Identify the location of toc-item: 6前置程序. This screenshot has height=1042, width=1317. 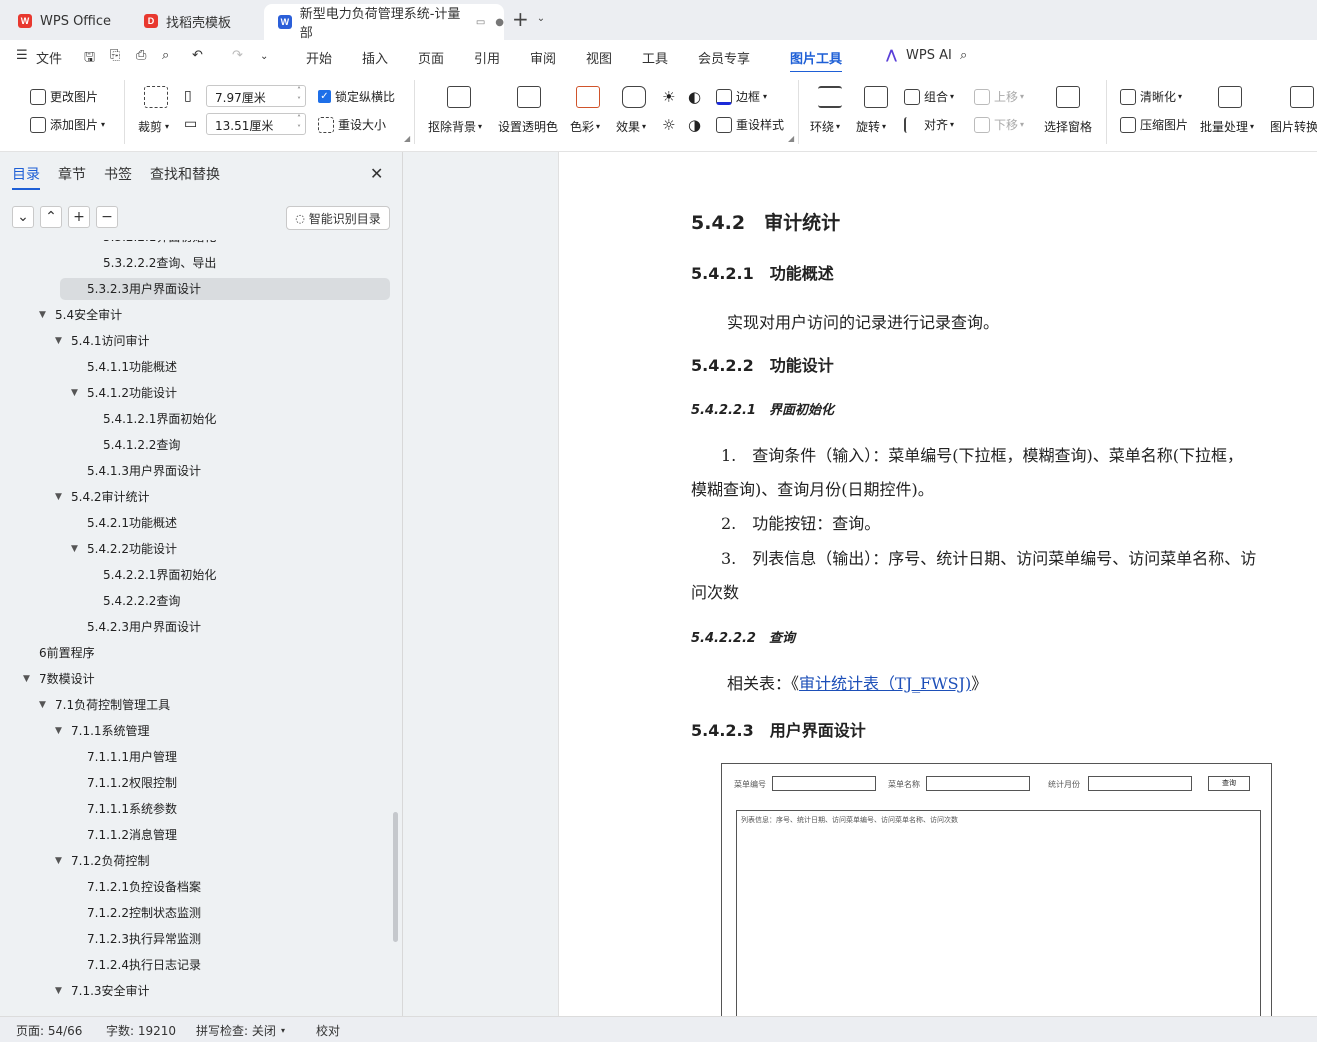
(67, 653).